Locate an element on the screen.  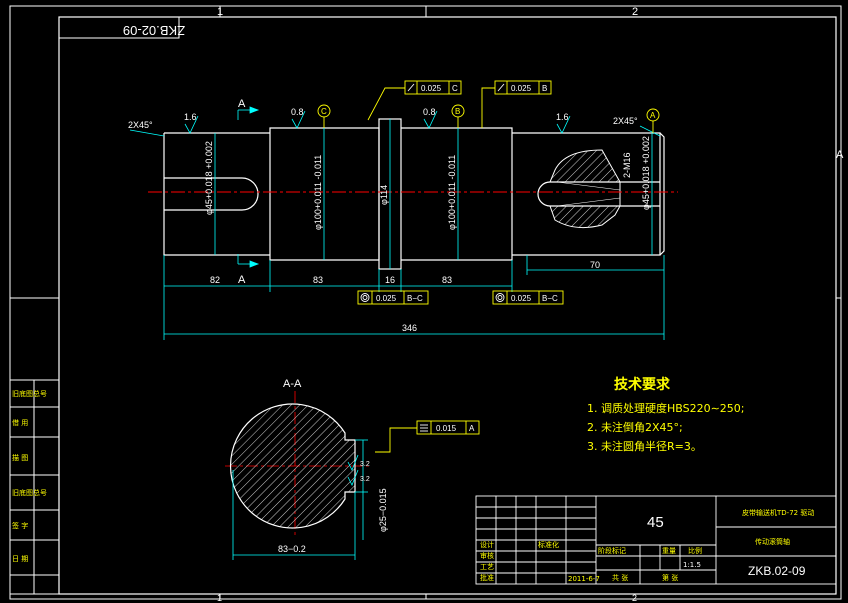
diameter-d1: φ45+0.018 +0.002 is located at coordinates (209, 178).